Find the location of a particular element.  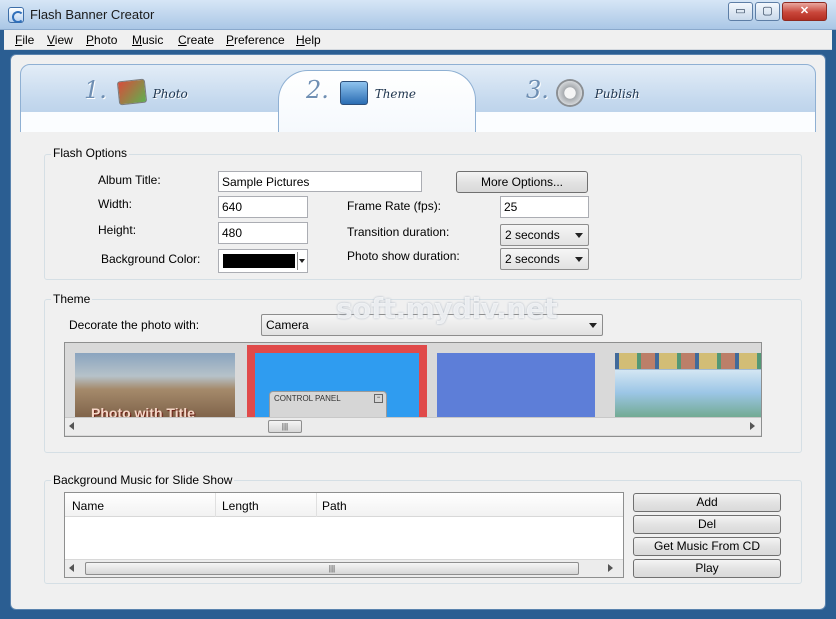

step-photo-number: 1. is located at coordinates (95, 90).